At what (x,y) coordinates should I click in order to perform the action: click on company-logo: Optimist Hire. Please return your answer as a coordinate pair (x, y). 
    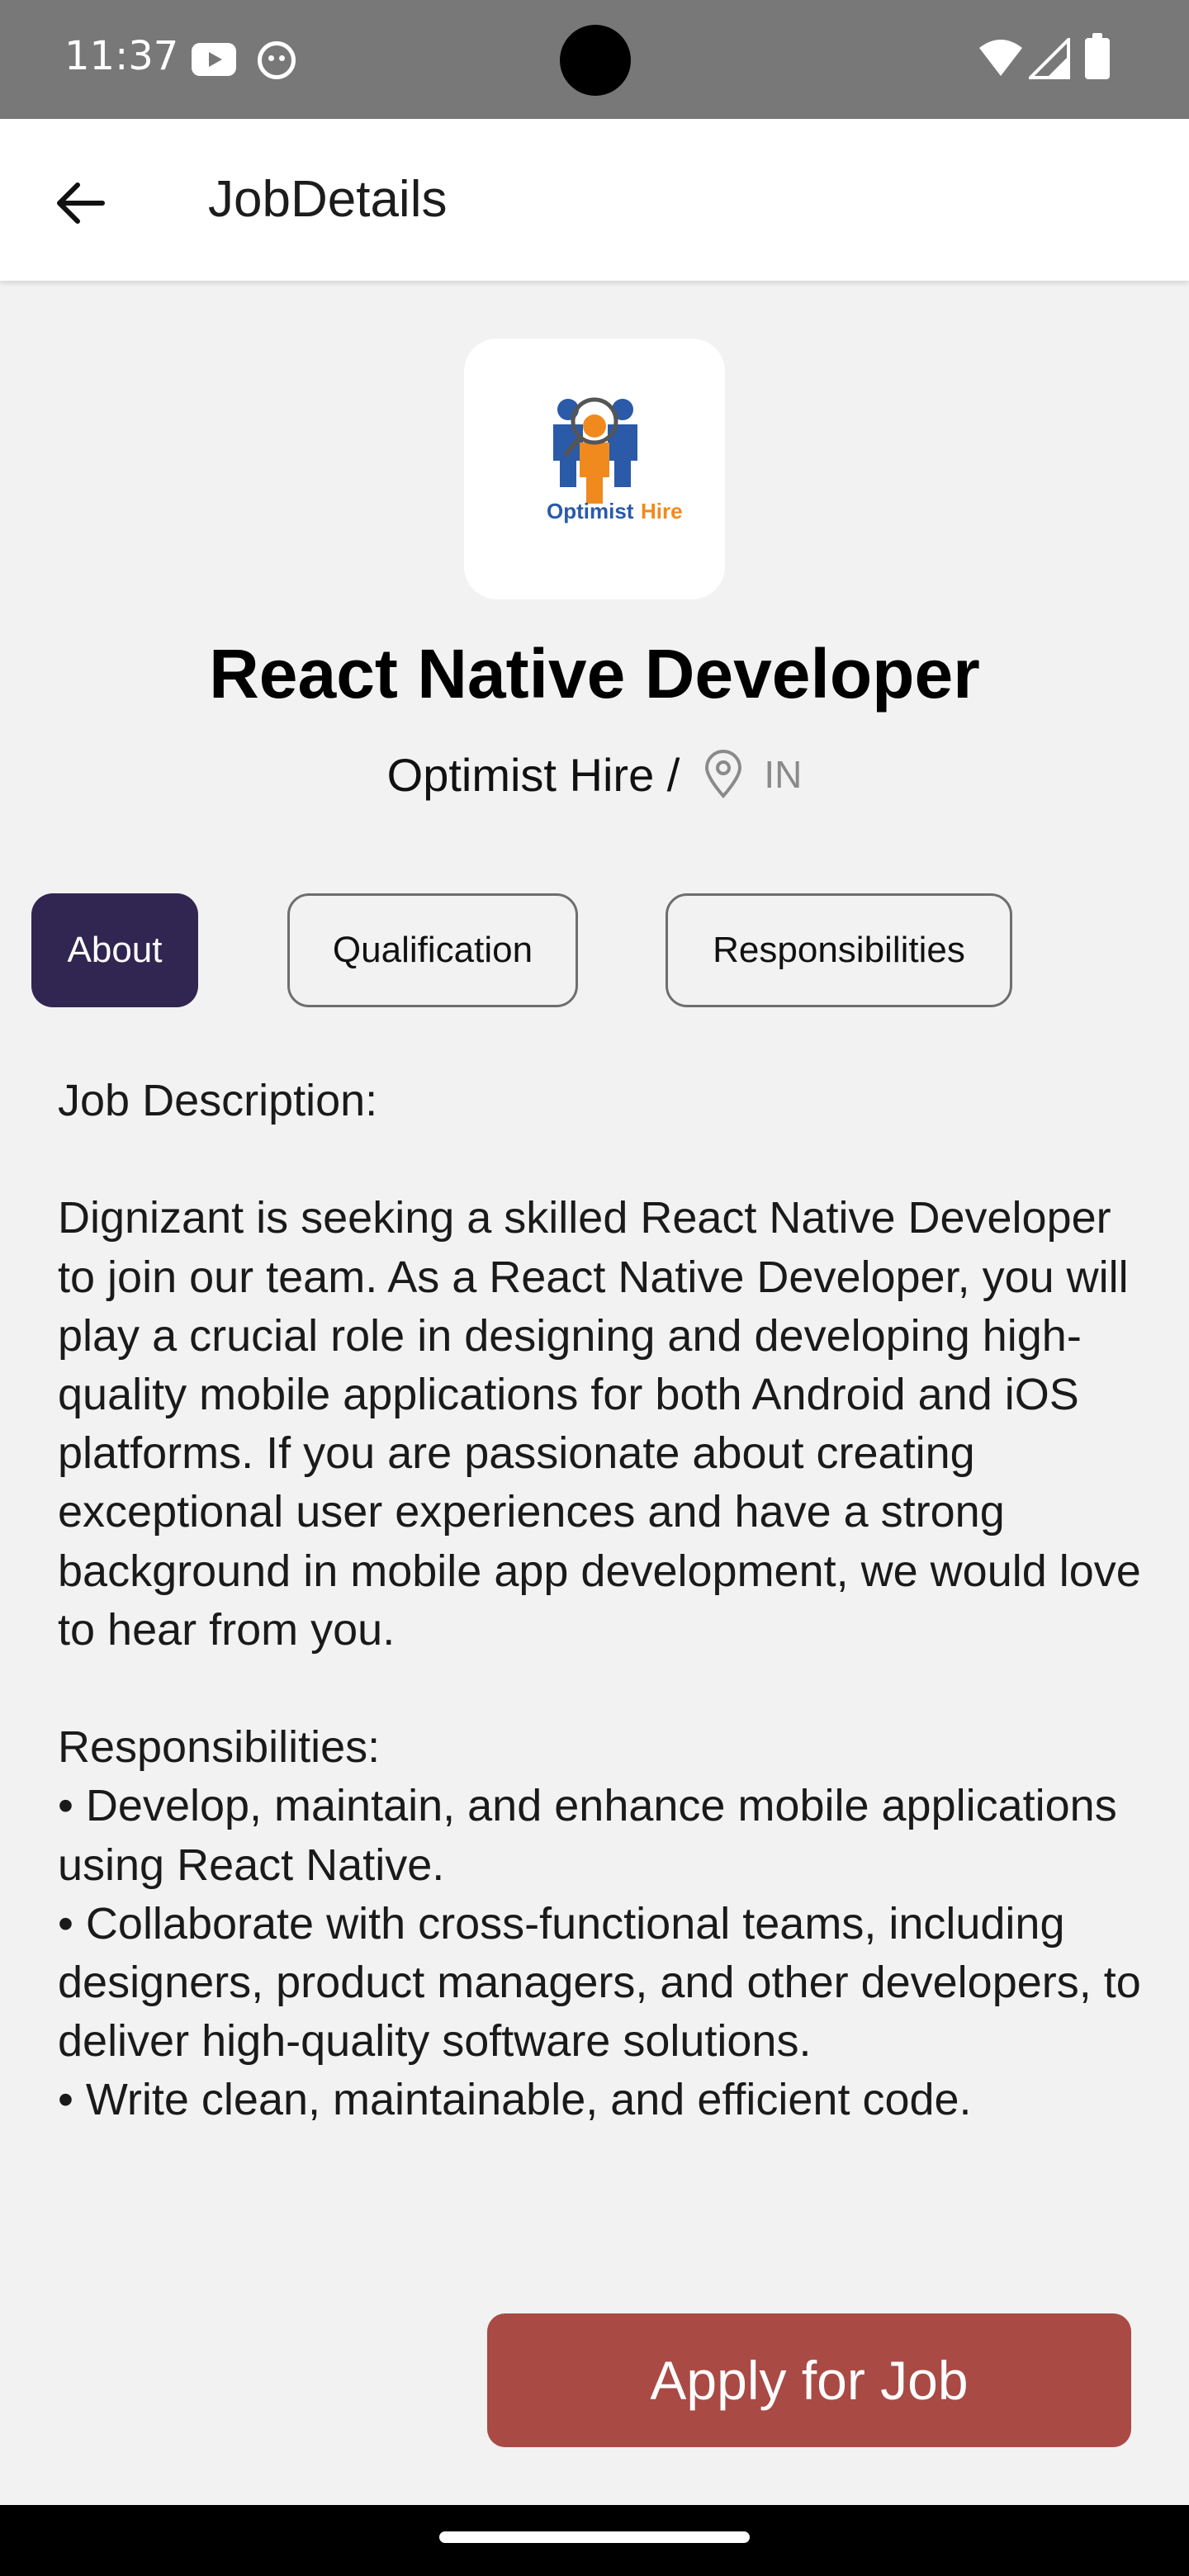
    Looking at the image, I should click on (594, 469).